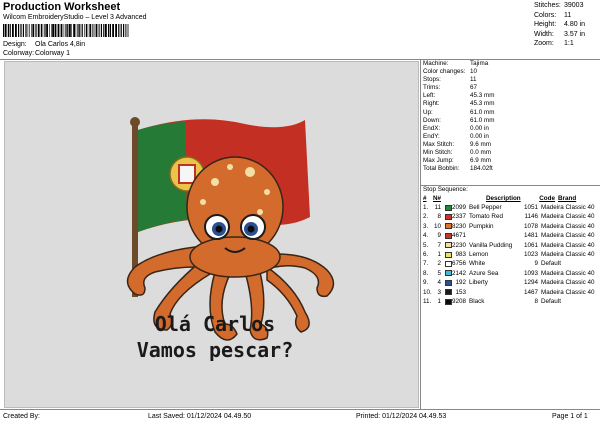 This screenshot has height=424, width=600. I want to click on property-value: 9.6 mm, so click(480, 144).